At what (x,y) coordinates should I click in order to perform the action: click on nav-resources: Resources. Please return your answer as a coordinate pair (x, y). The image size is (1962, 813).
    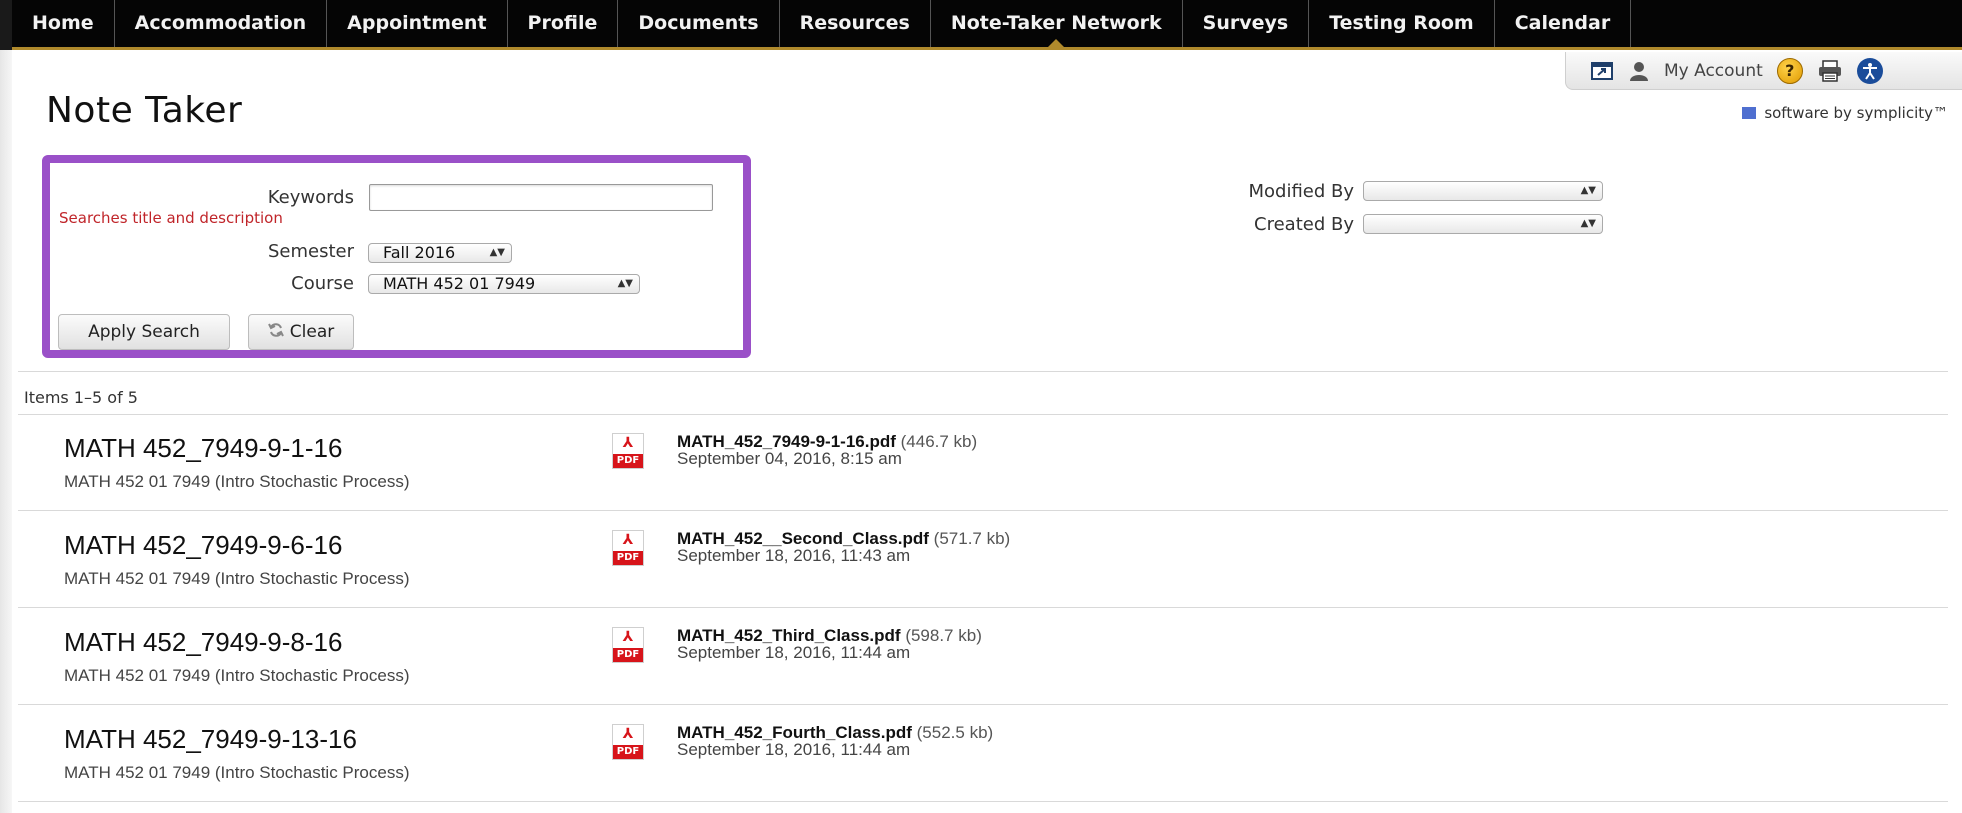
    Looking at the image, I should click on (855, 23).